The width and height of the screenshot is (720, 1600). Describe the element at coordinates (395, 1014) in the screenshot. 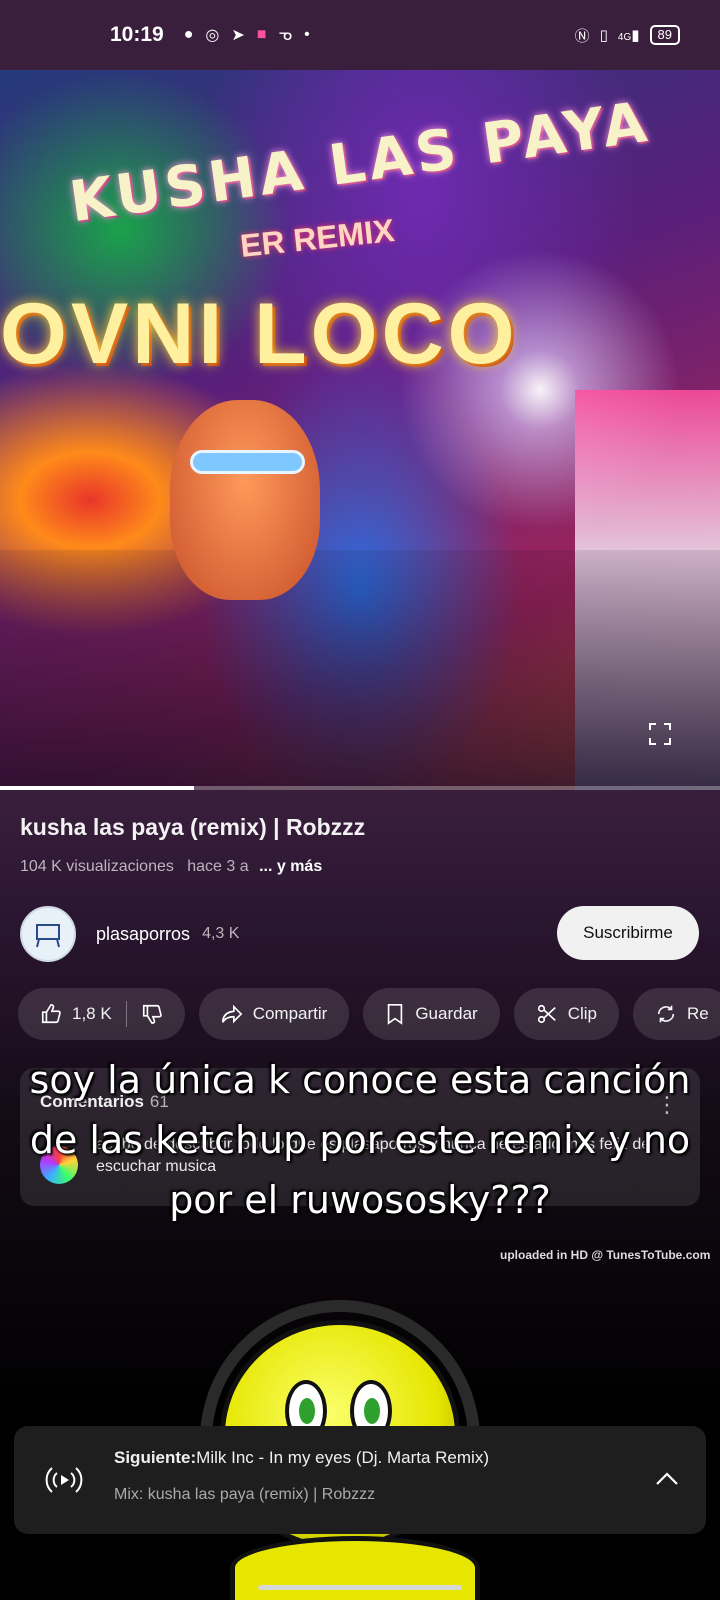

I see `bookmark-icon` at that location.